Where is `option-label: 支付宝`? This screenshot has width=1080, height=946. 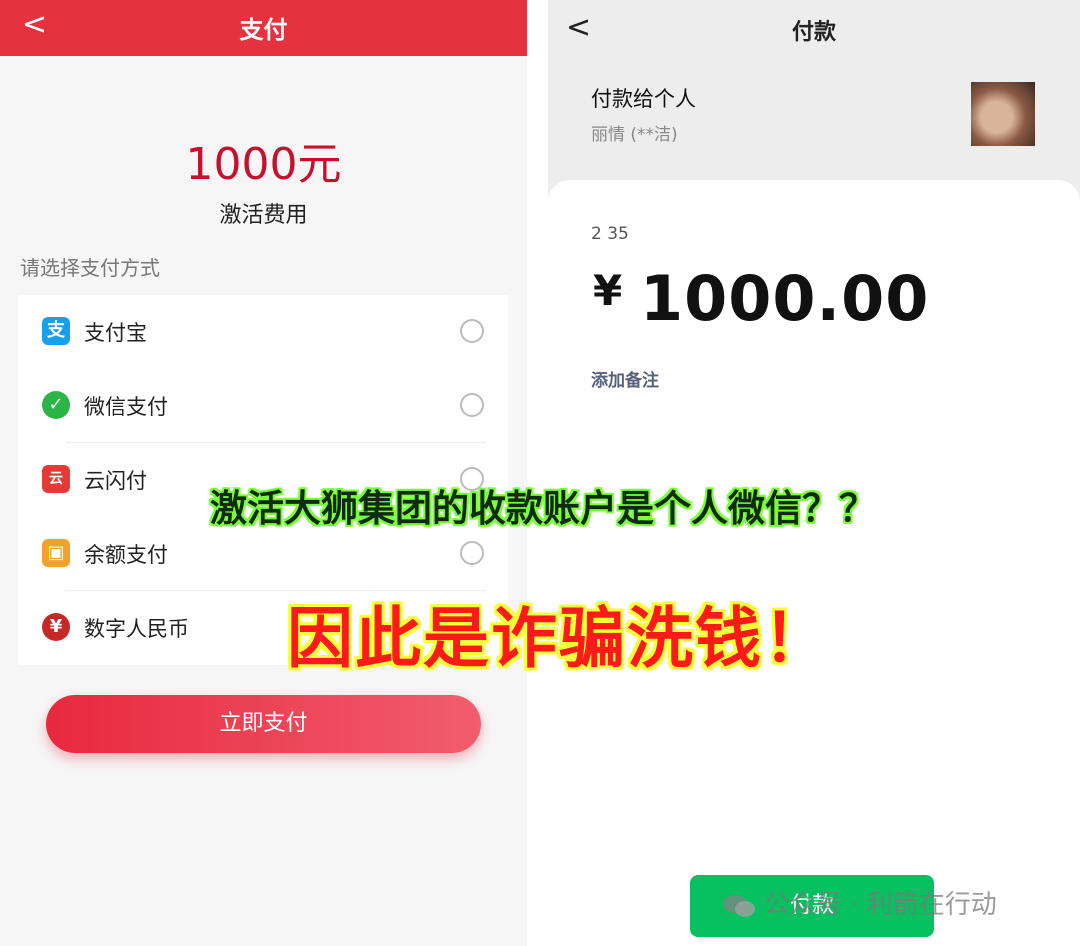 option-label: 支付宝 is located at coordinates (115, 333).